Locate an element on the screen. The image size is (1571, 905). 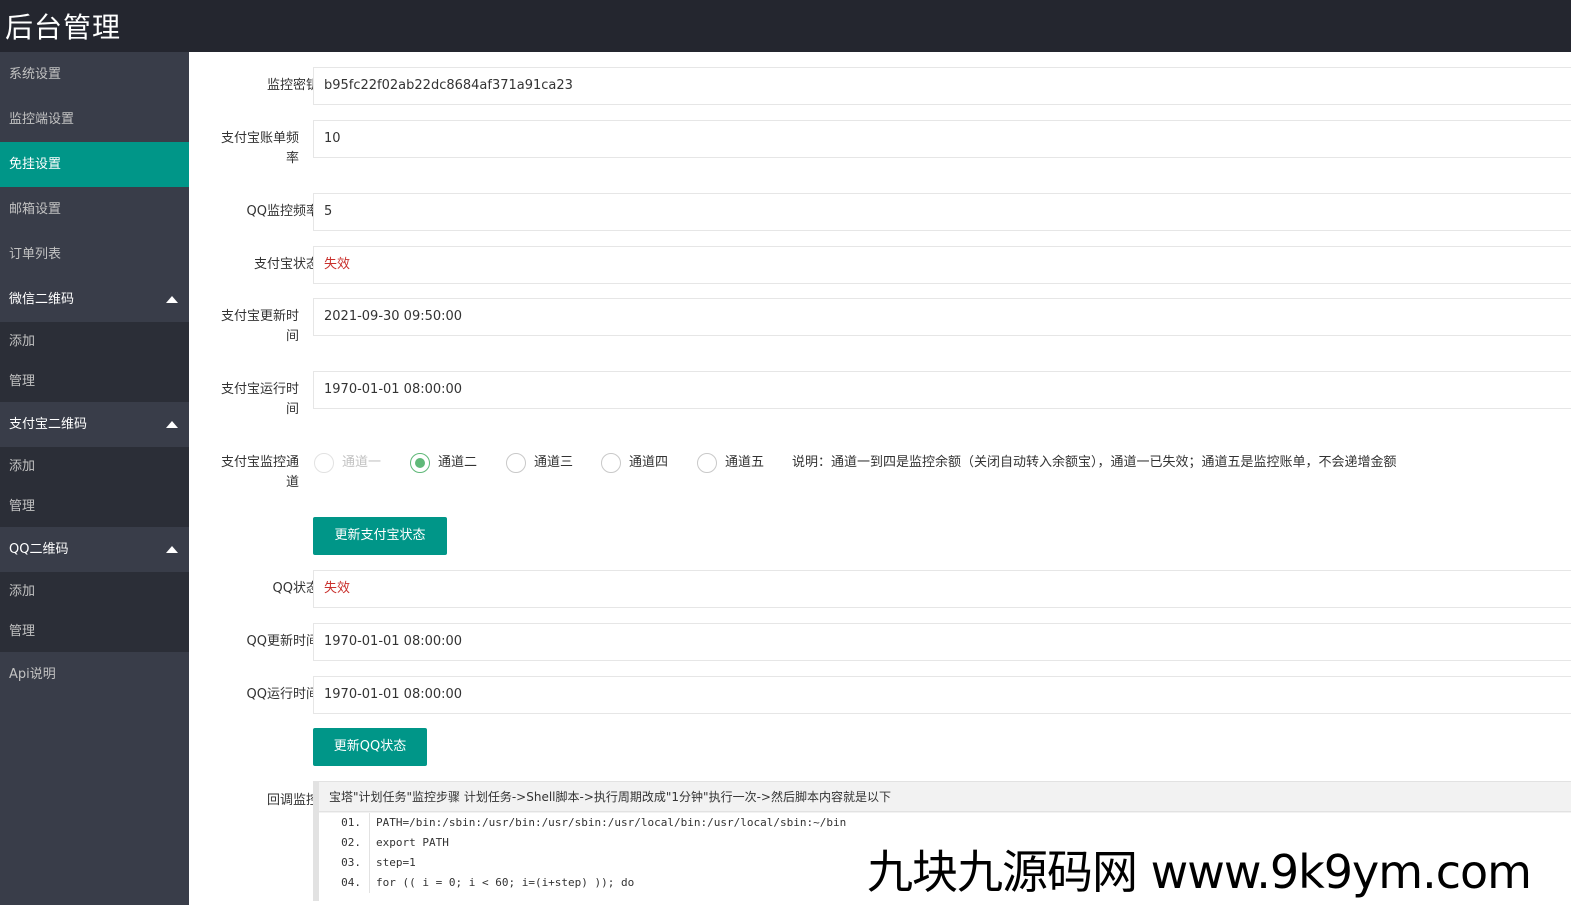
watermark-text: 九块九源码网 www.9k9ym.com is located at coordinates (1199, 872).